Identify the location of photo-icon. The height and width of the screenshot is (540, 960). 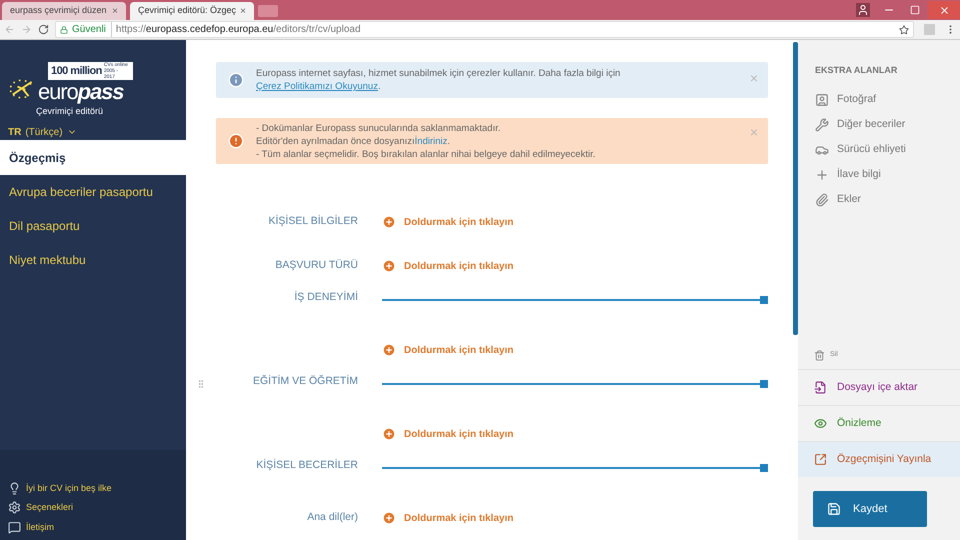
(822, 100).